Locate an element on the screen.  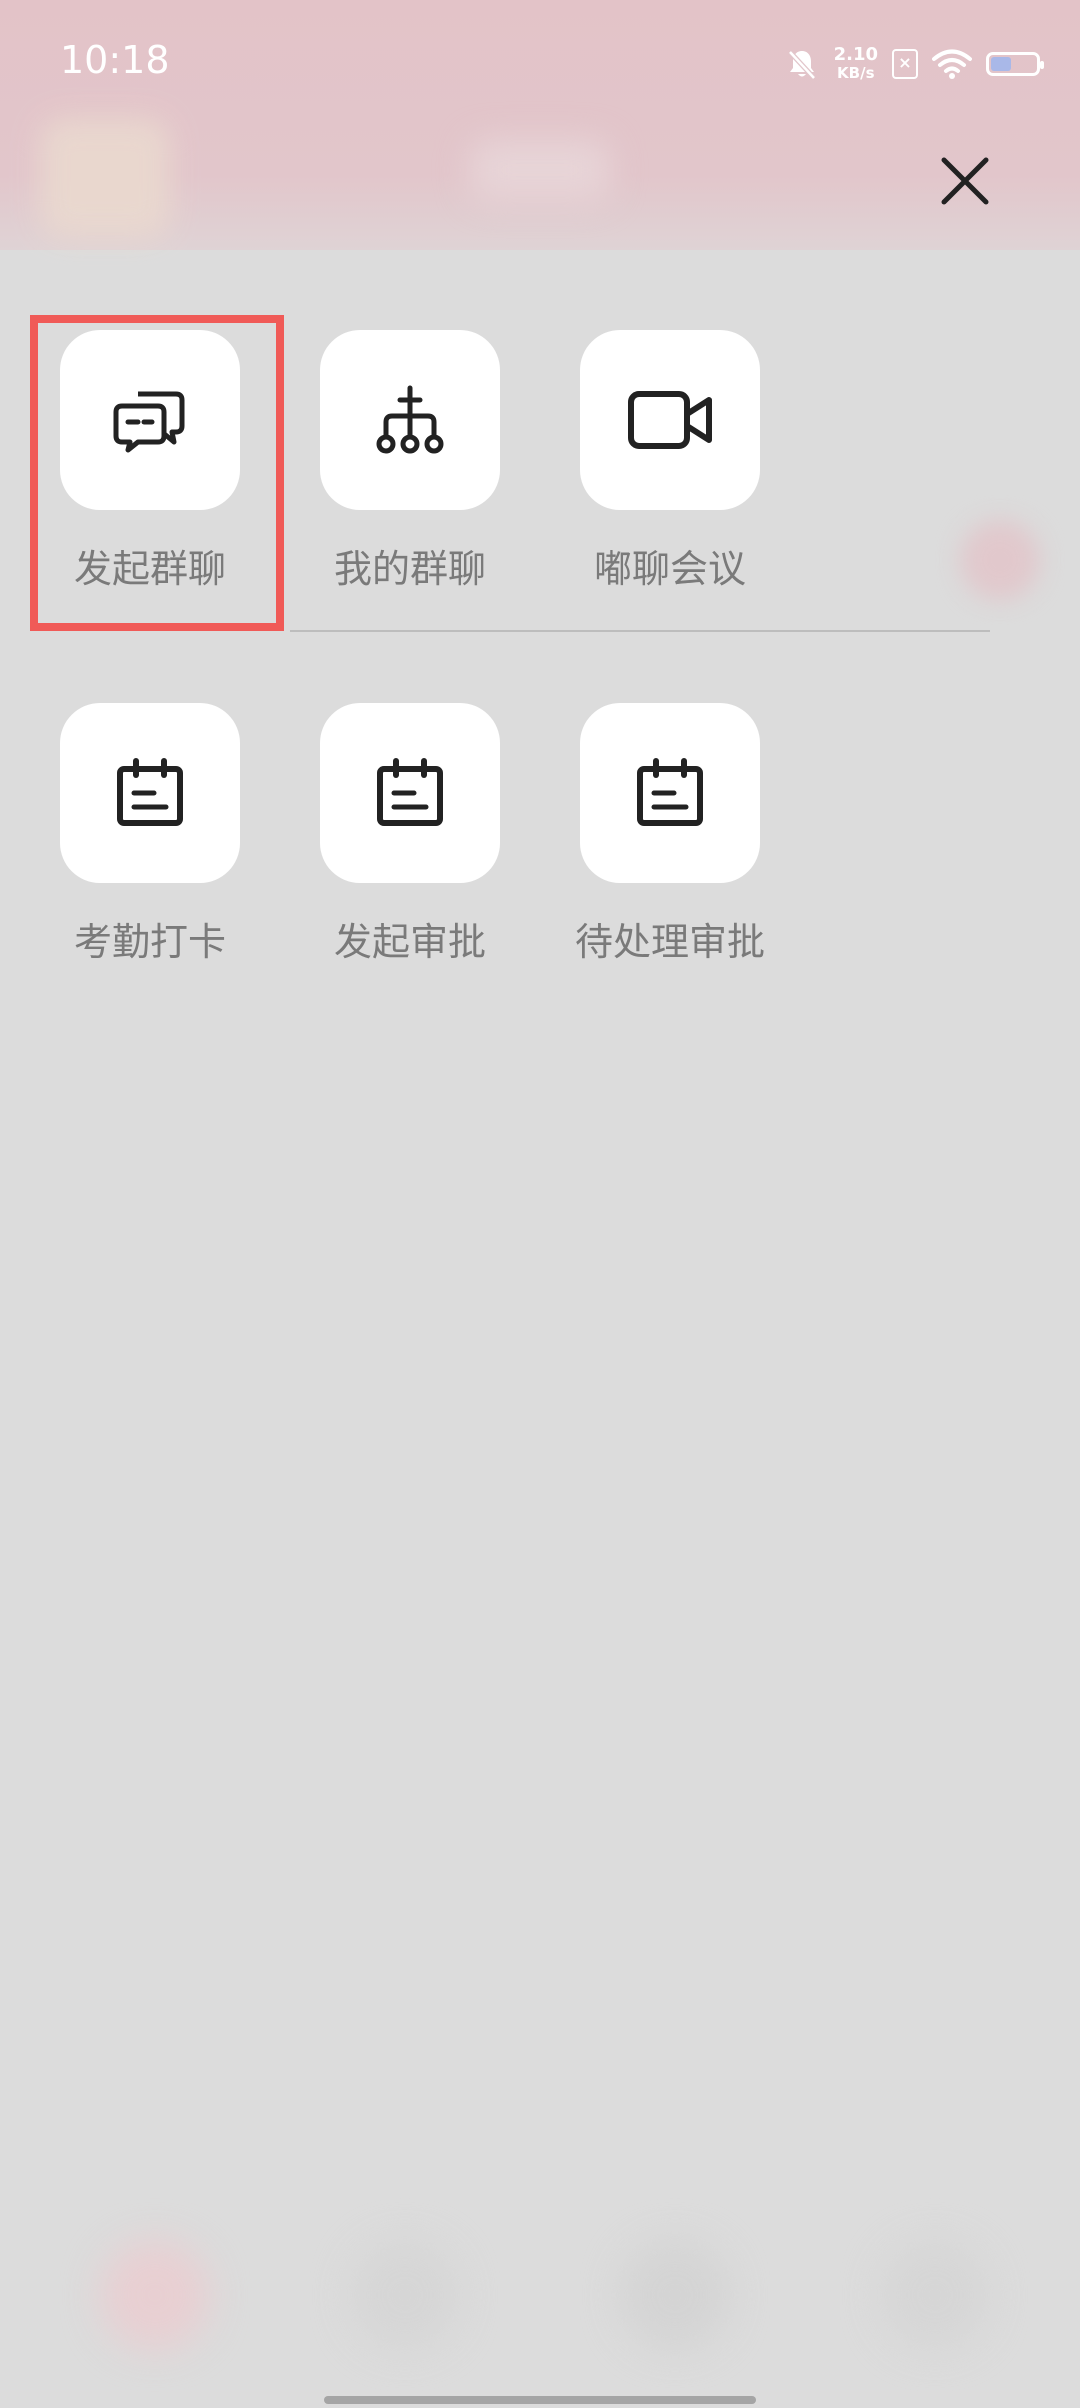
home-indicator is located at coordinates (540, 2400).